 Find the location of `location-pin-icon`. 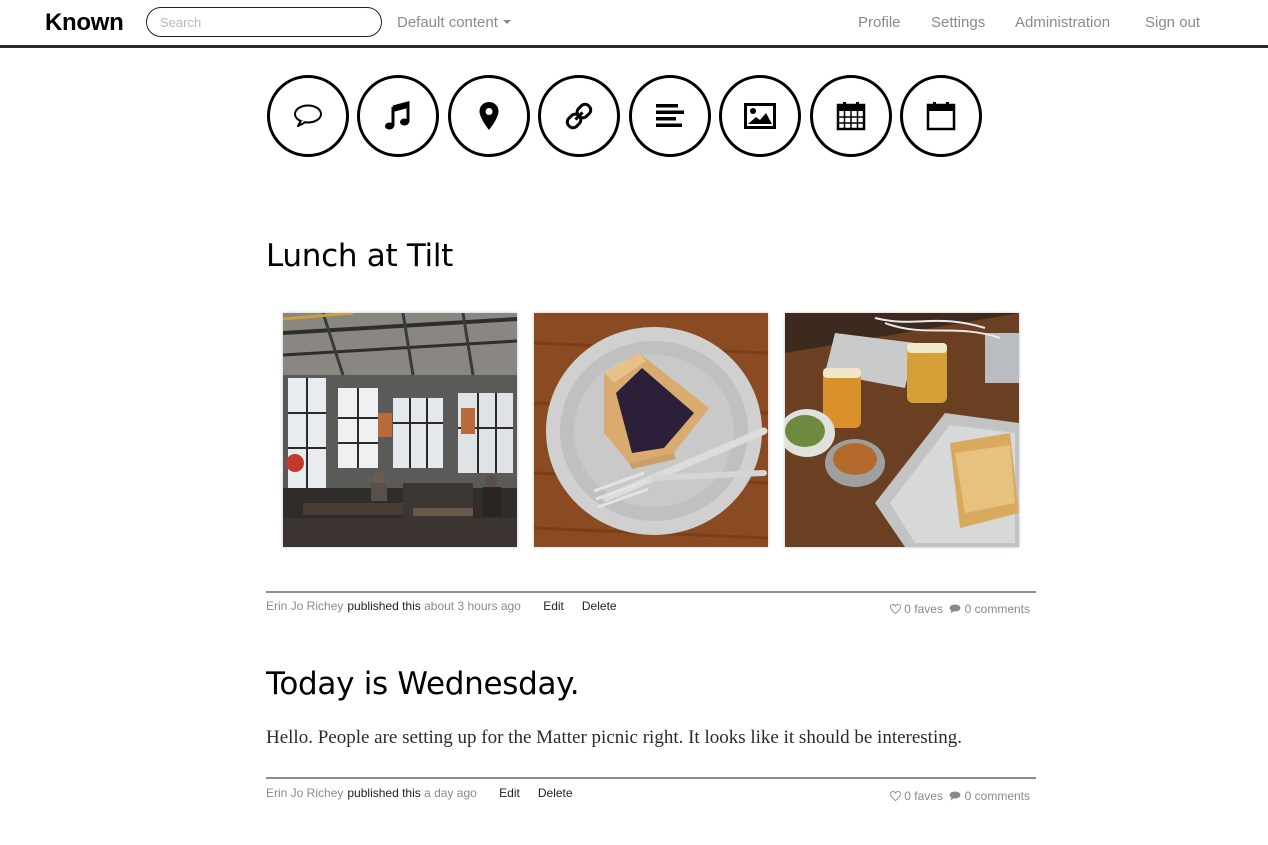

location-pin-icon is located at coordinates (489, 116).